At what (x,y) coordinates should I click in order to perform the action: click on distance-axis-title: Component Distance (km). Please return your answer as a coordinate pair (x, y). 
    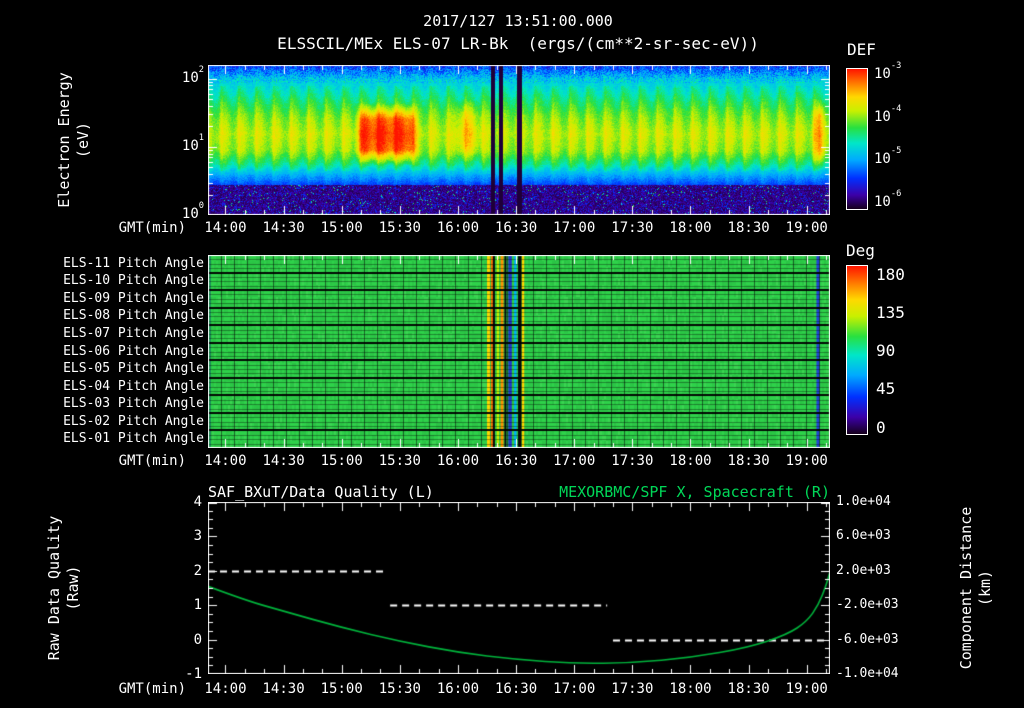
    Looking at the image, I should click on (976, 588).